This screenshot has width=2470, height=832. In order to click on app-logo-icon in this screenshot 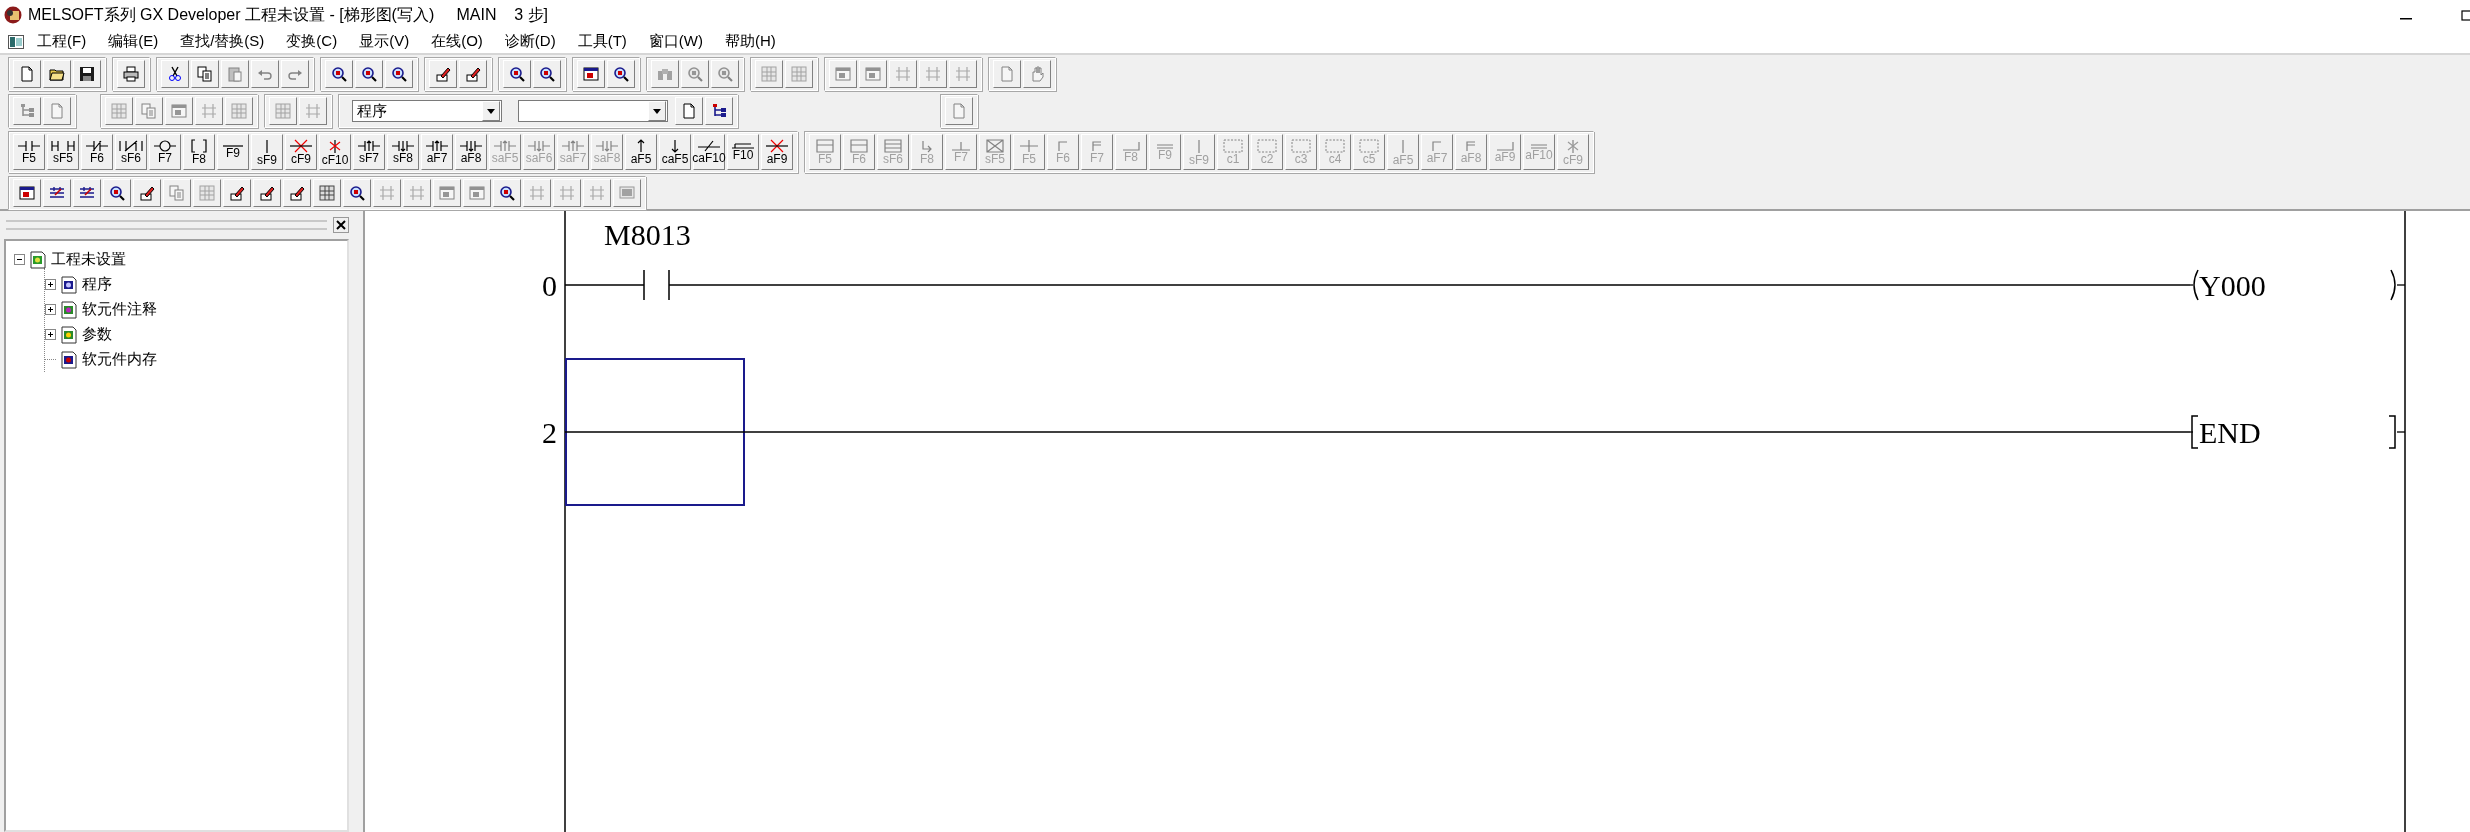, I will do `click(13, 15)`.